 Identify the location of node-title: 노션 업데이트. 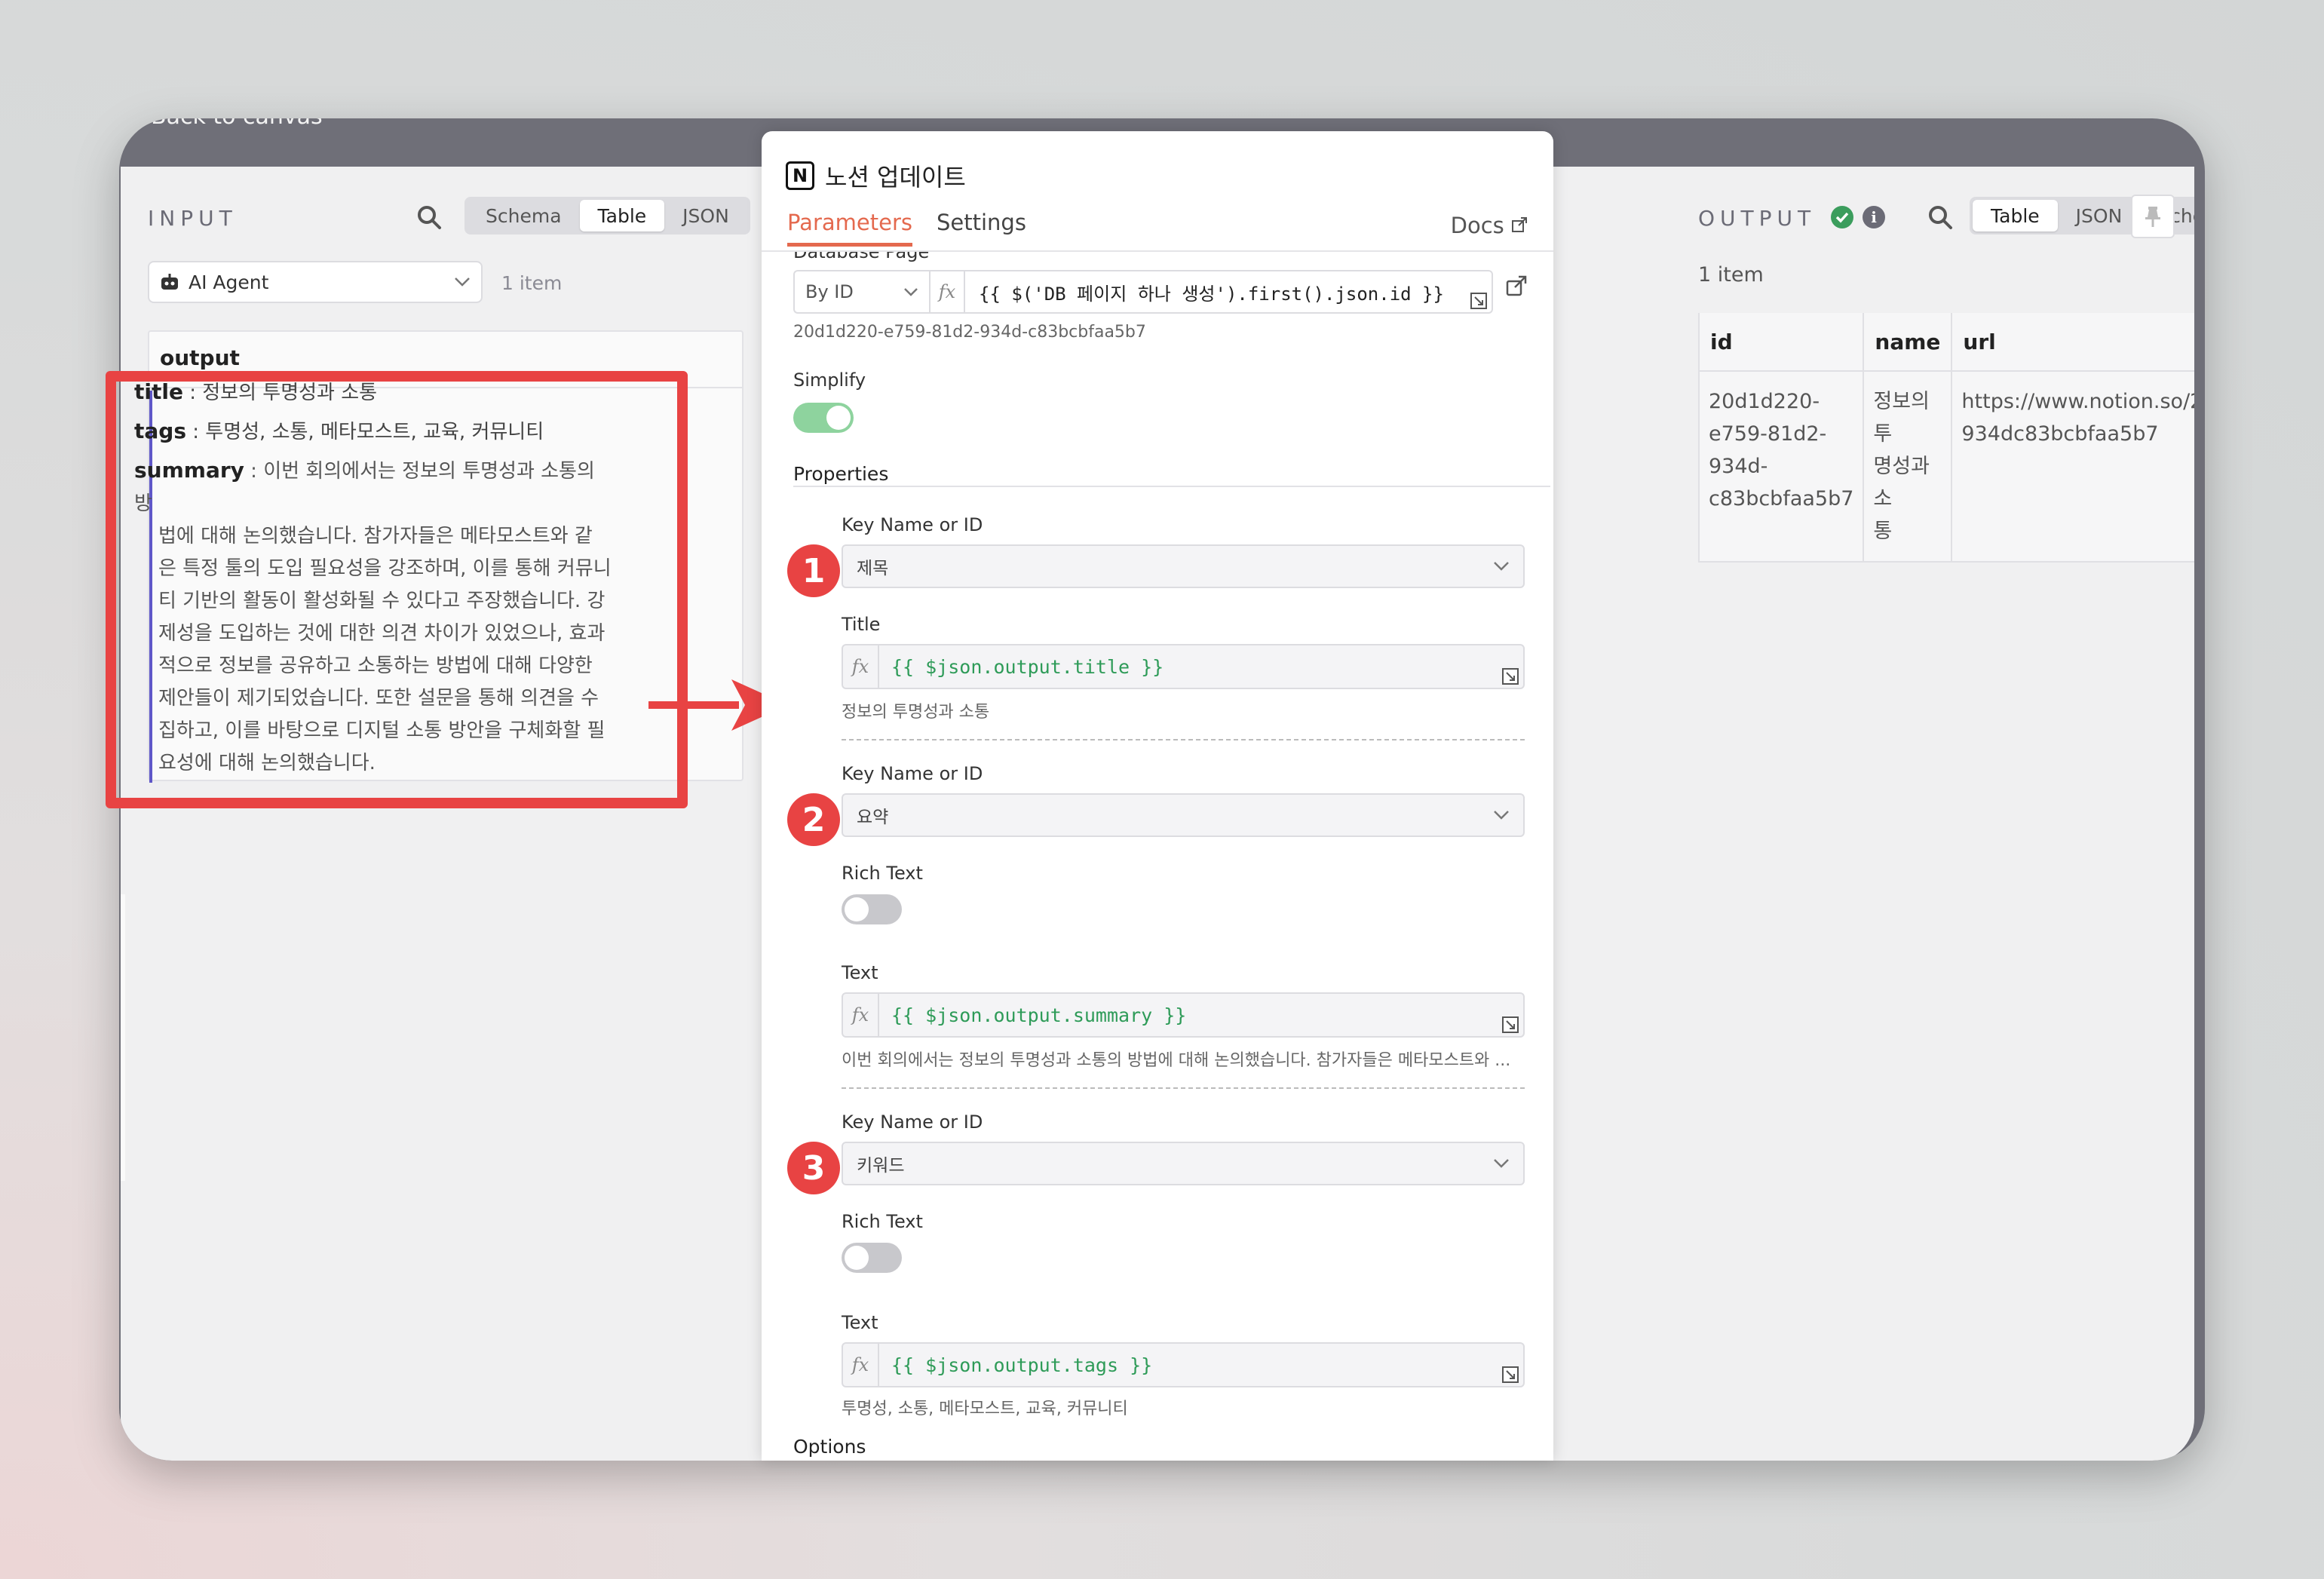
(896, 175).